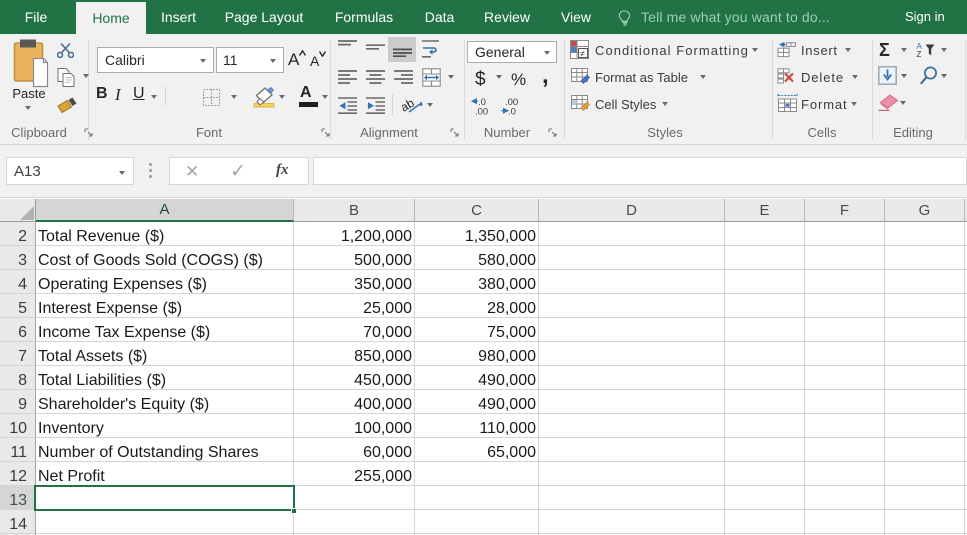 The height and width of the screenshot is (535, 967). Describe the element at coordinates (919, 53) in the screenshot. I see `svg-text: Z` at that location.